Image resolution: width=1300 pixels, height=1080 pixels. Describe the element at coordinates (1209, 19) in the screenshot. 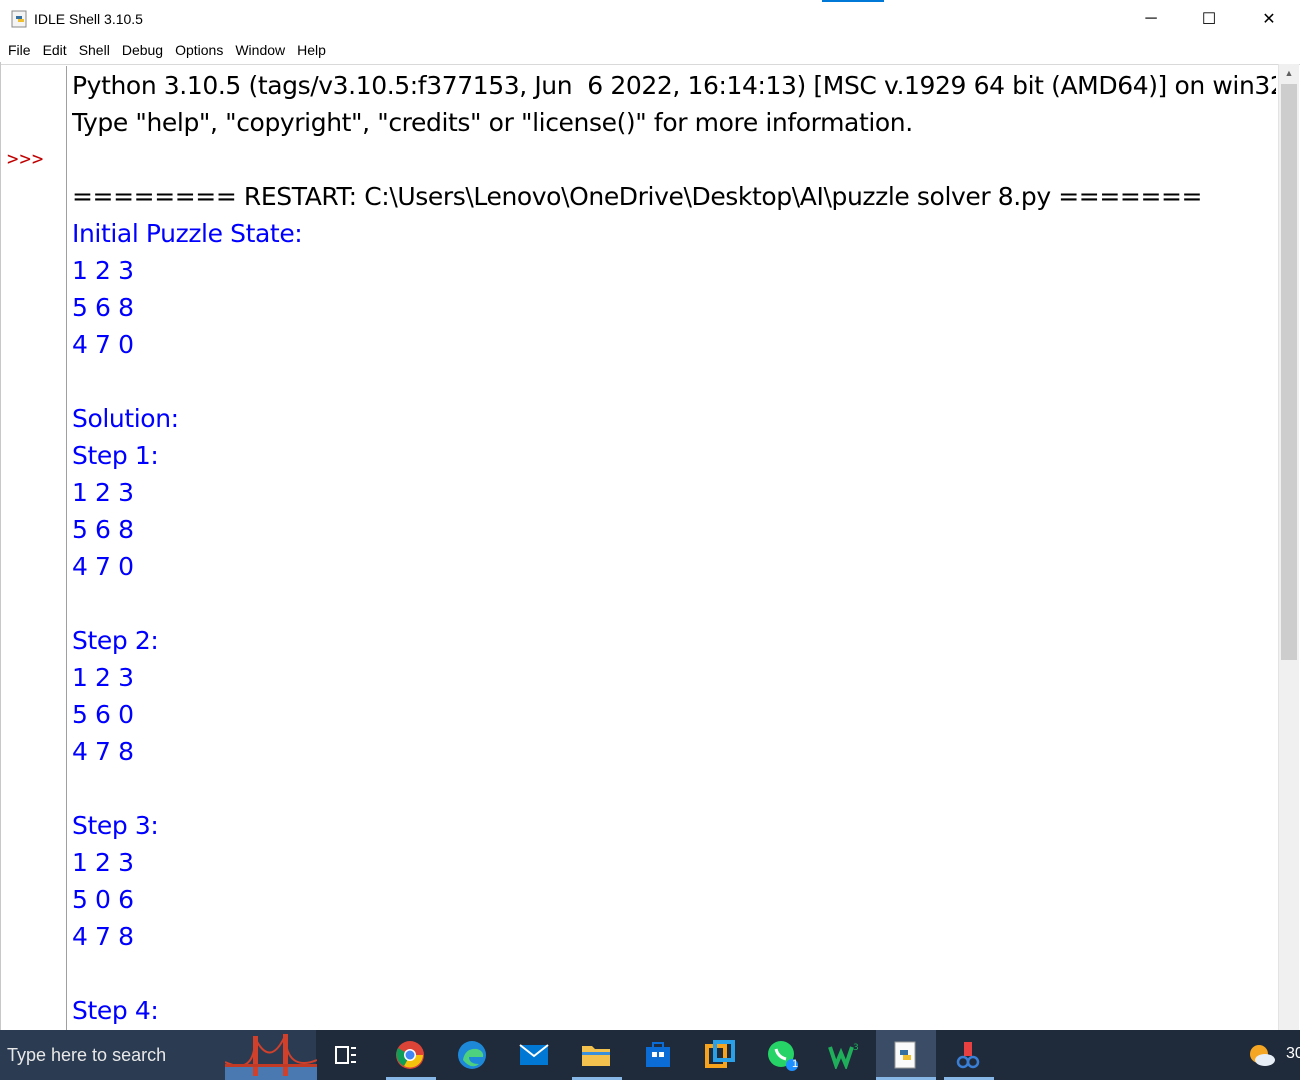

I see `maximize-button: ☐` at that location.